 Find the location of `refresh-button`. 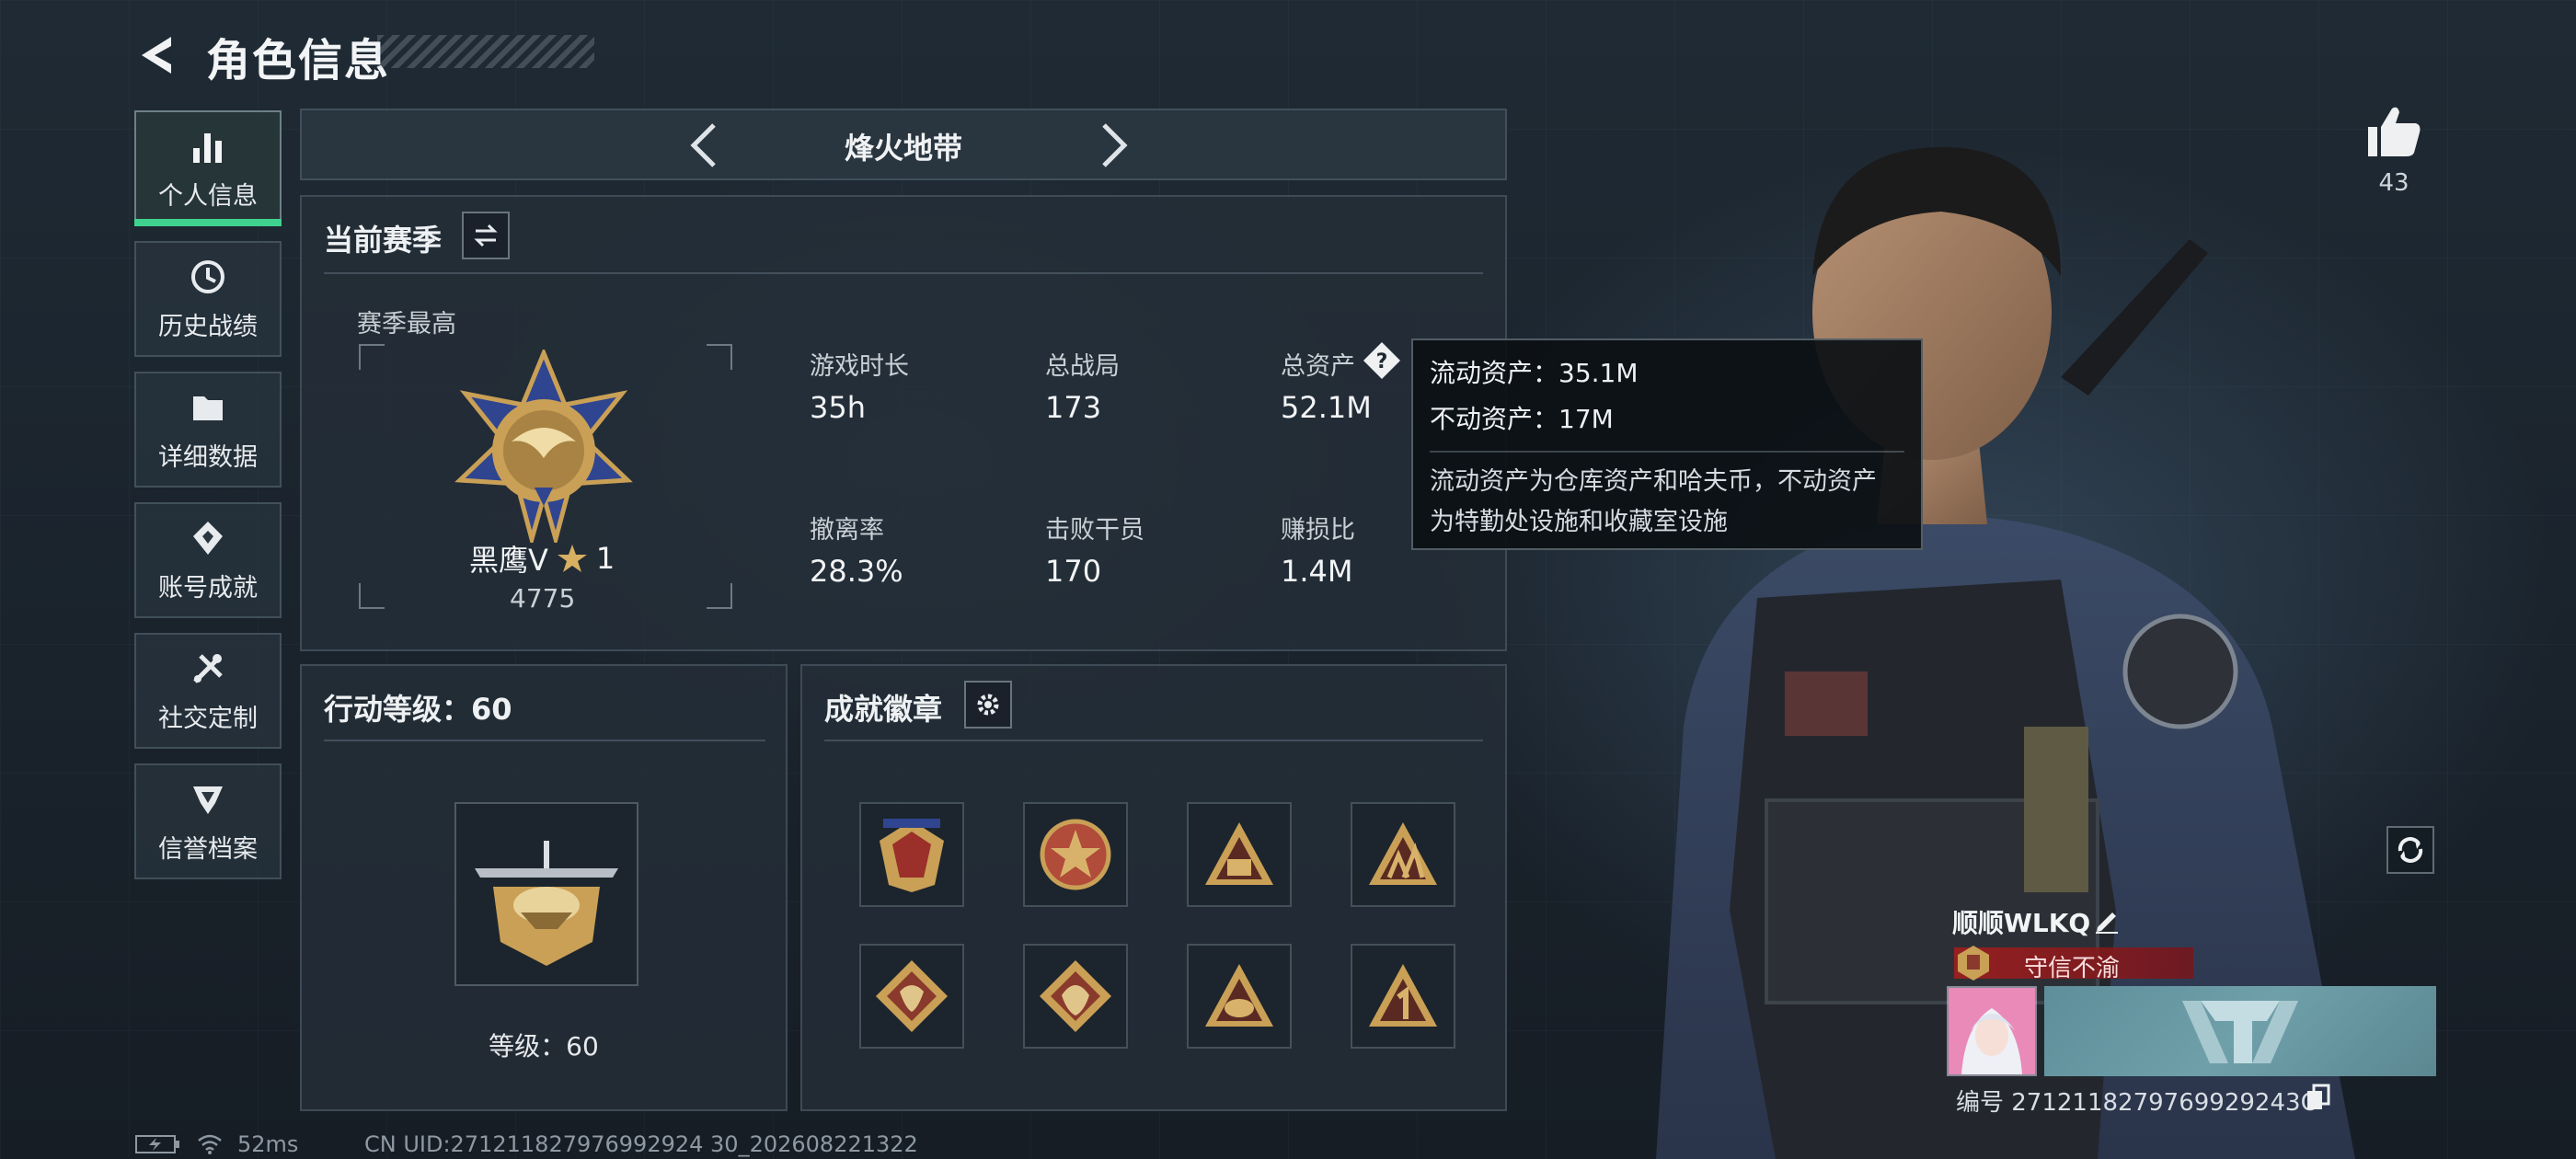

refresh-button is located at coordinates (2410, 850).